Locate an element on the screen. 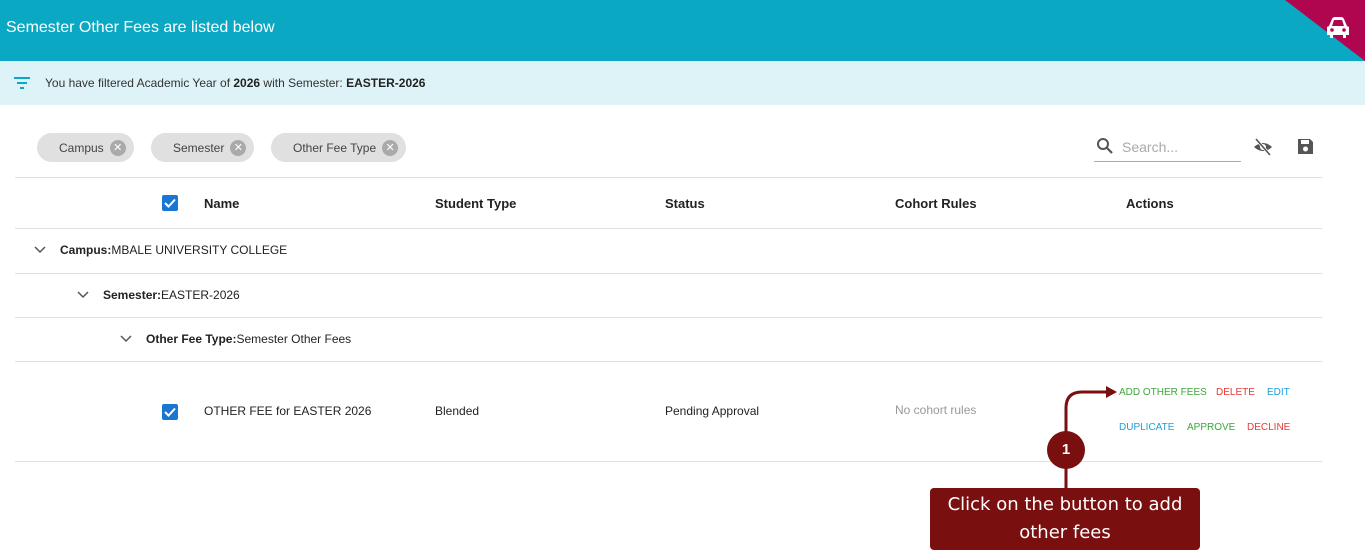 The image size is (1365, 555). callout-step-badge: 1 is located at coordinates (1066, 450).